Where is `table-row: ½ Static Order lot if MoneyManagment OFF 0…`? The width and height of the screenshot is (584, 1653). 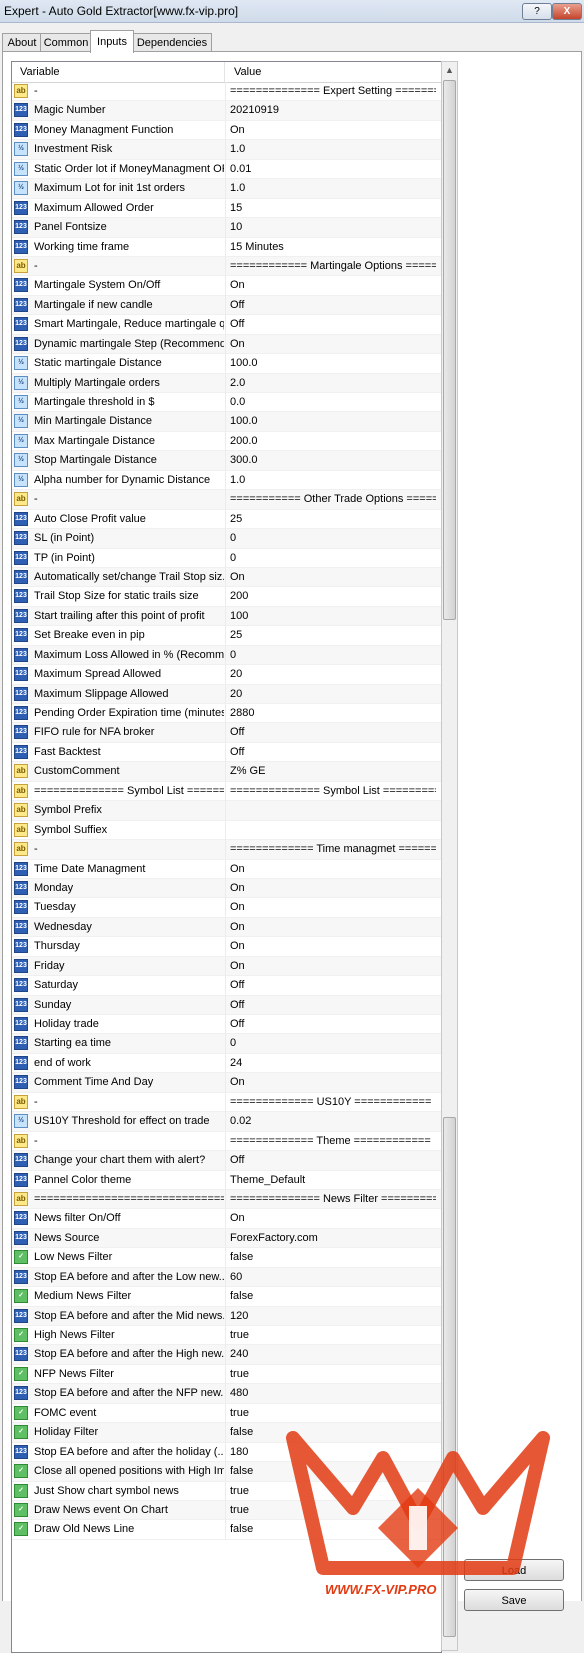 table-row: ½ Static Order lot if MoneyManagment OFF 0… is located at coordinates (226, 169).